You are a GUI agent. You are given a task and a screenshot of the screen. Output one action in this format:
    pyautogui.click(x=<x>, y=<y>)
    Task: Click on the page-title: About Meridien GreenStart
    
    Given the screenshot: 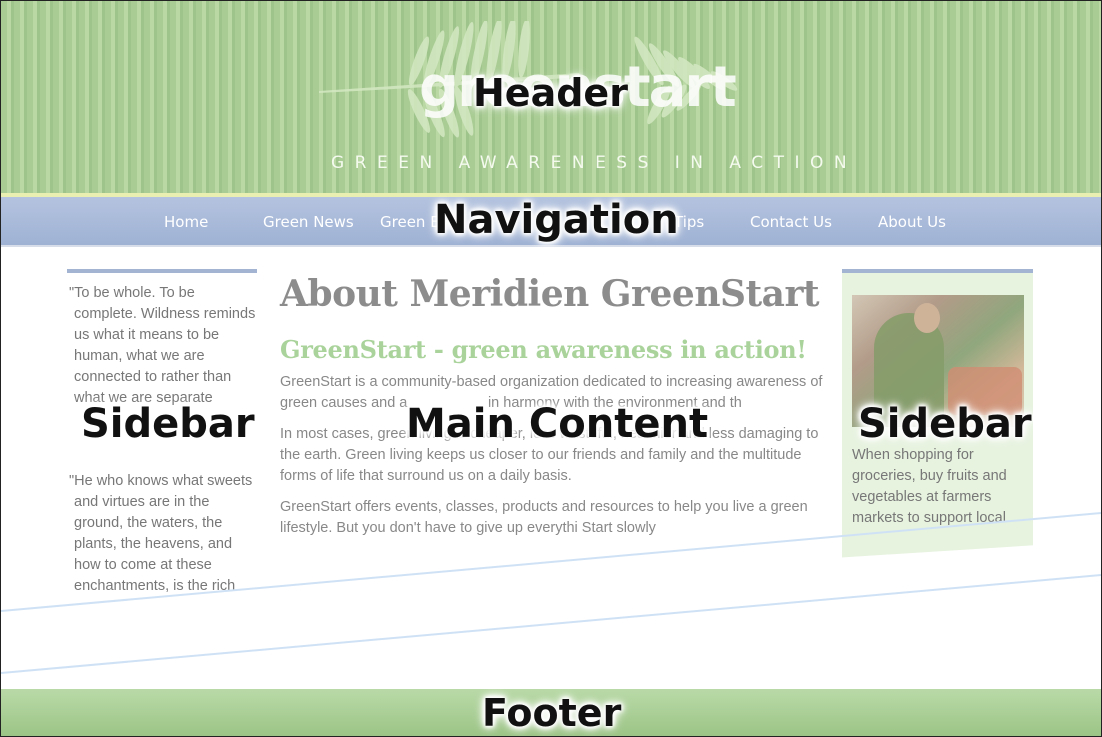 What is the action you would take?
    pyautogui.click(x=550, y=294)
    